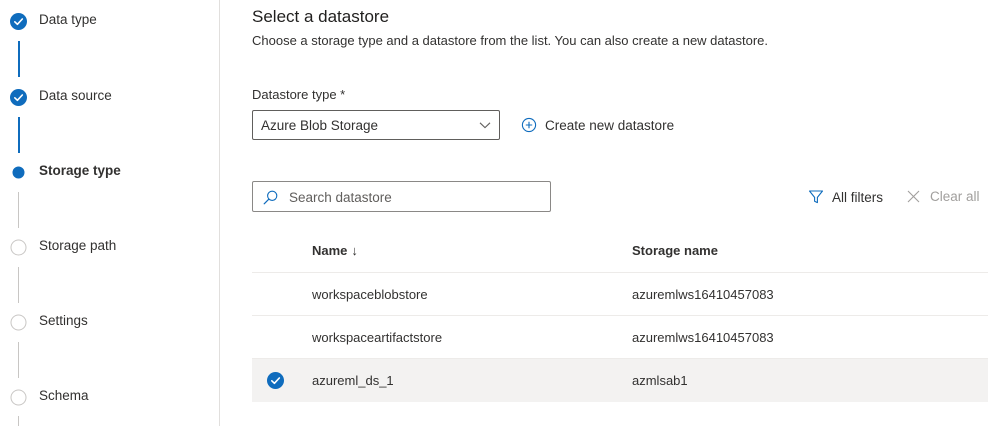 The image size is (997, 426). I want to click on search-box, so click(401, 196).